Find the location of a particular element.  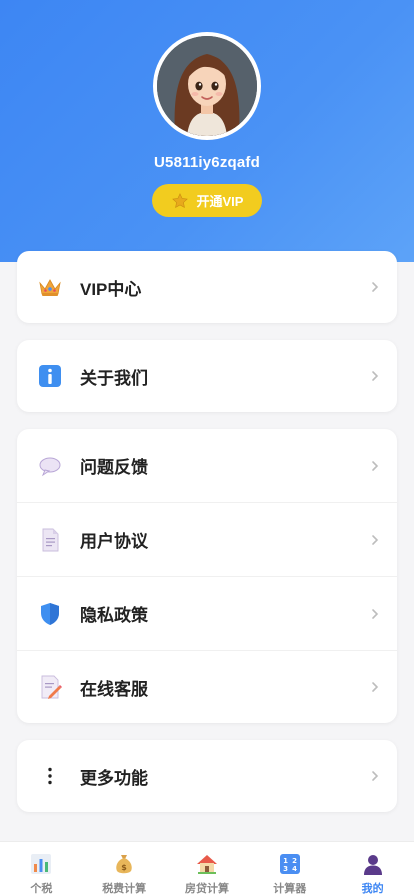

tab-label-mine: 我的 is located at coordinates (372, 889).